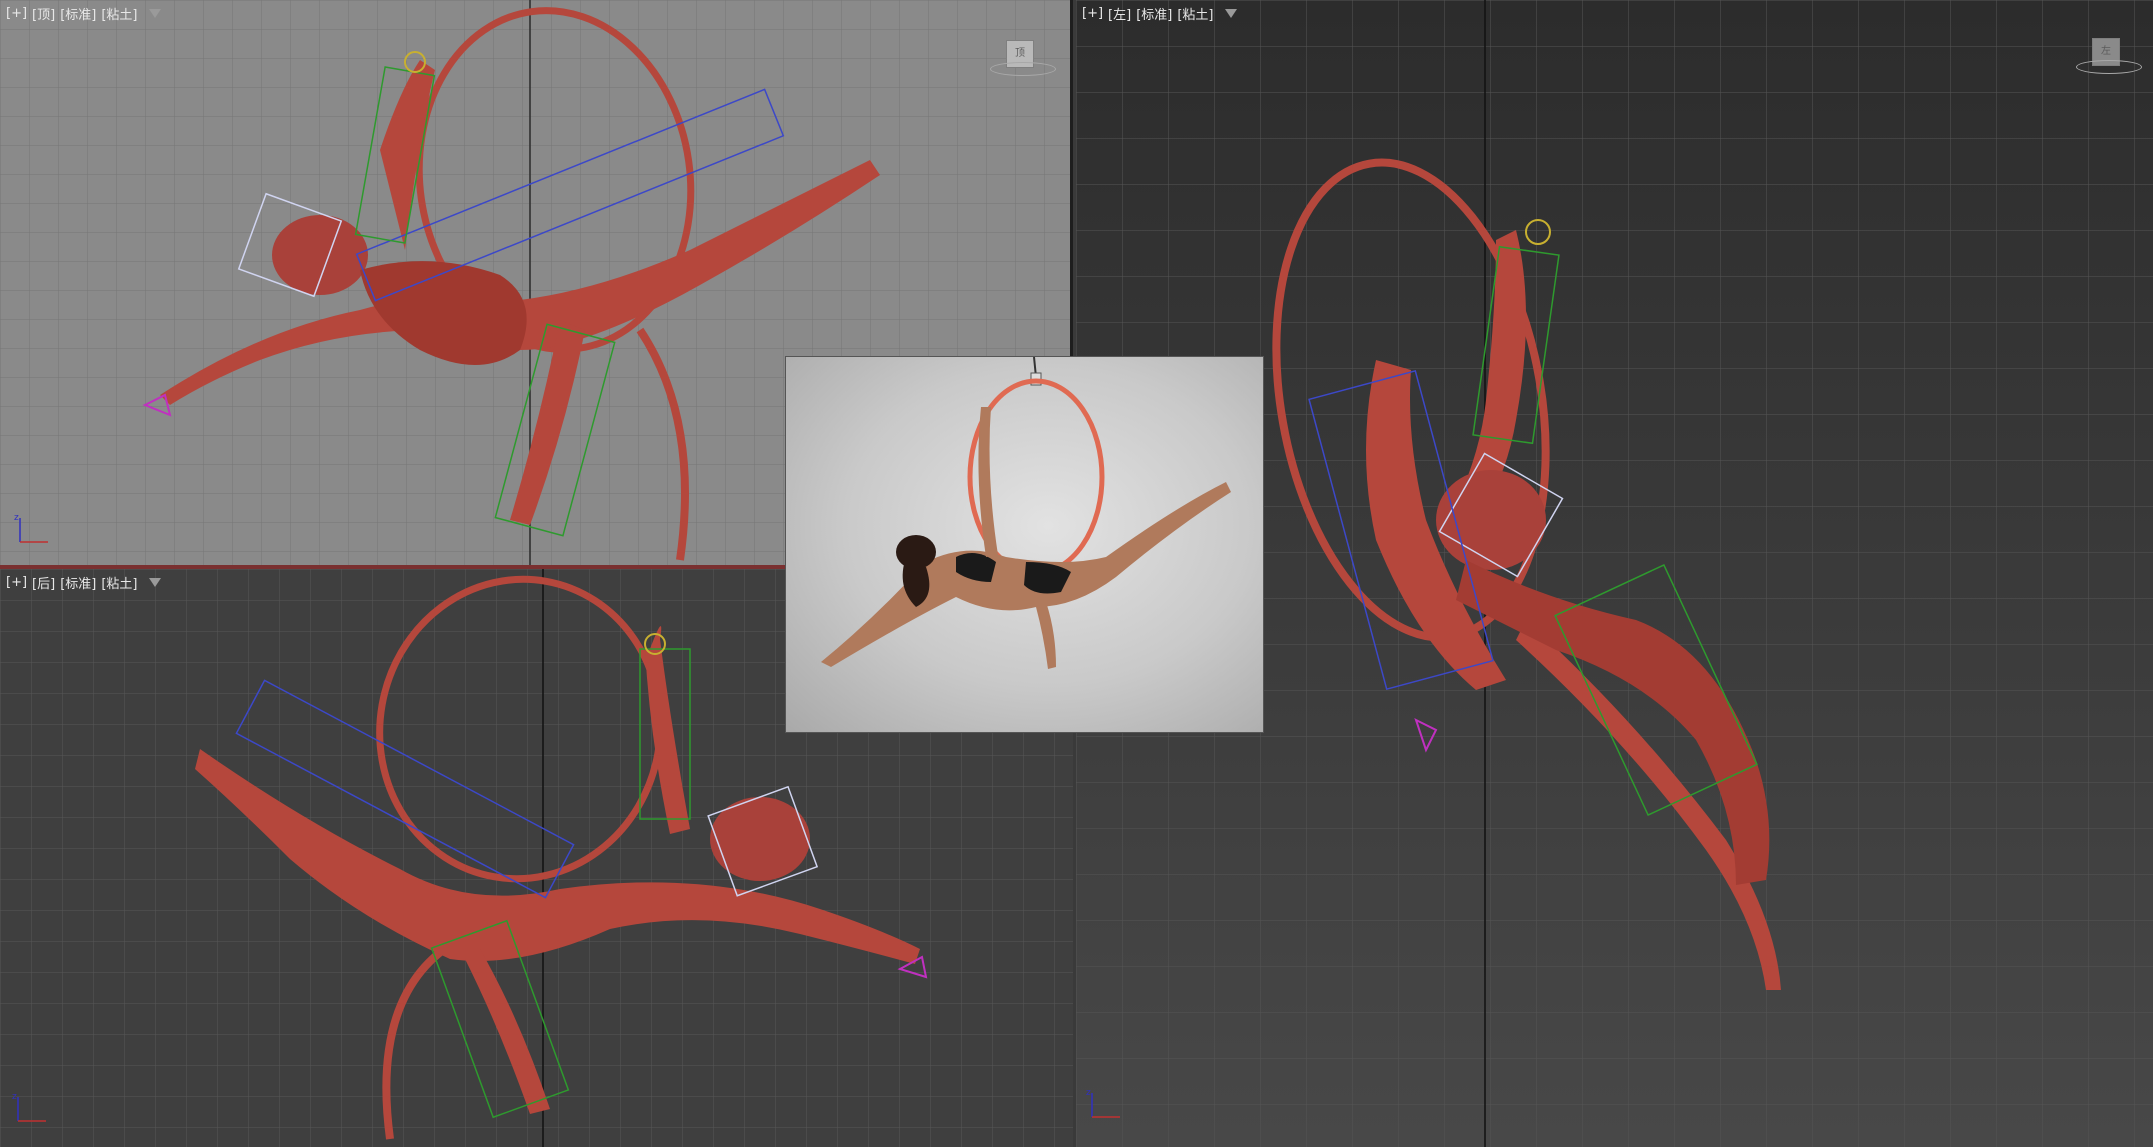 The image size is (2153, 1147). I want to click on viewport-label-back: [+] [后] [标准] [粘土], so click(83, 582).